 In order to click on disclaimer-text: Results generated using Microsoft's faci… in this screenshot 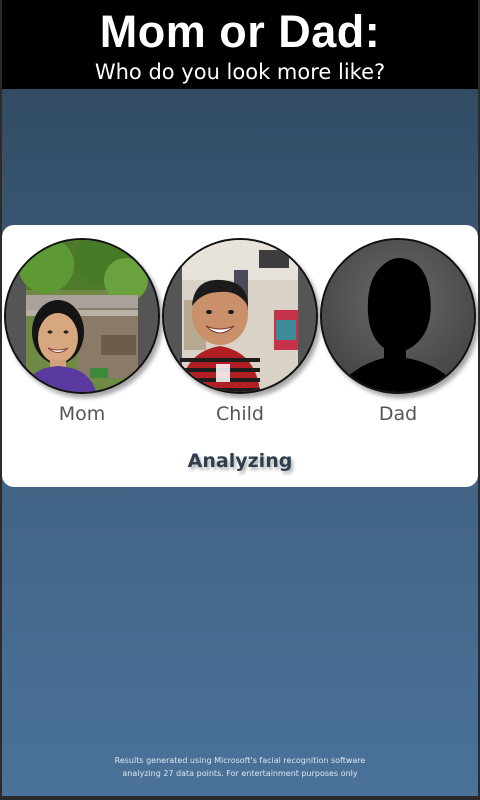, I will do `click(240, 767)`.